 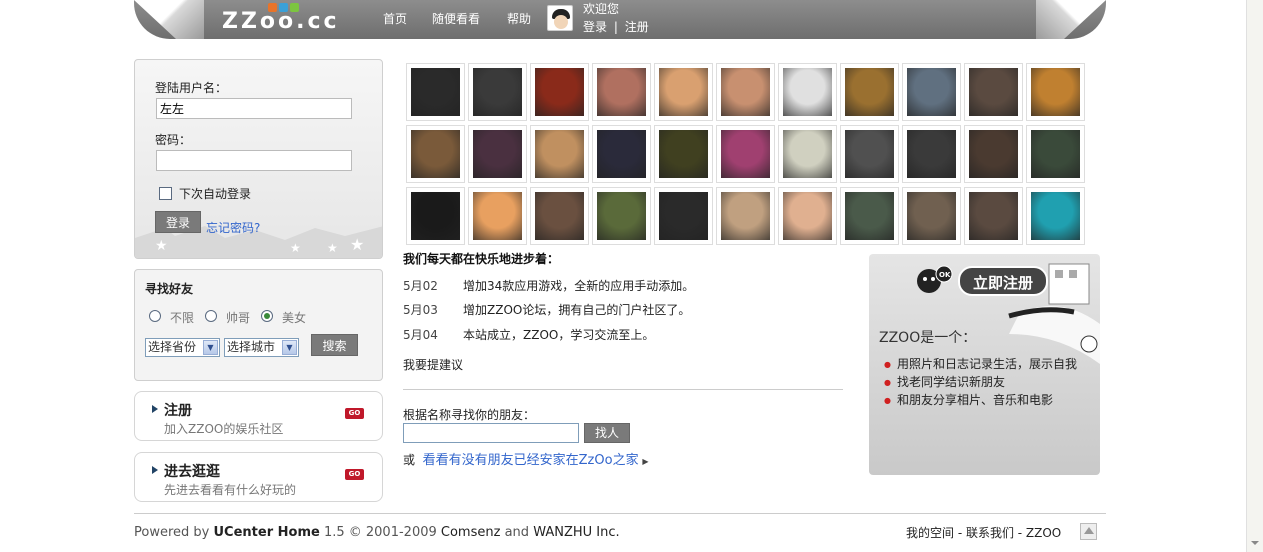 What do you see at coordinates (579, 286) in the screenshot?
I see `news-text: 增加34款应用游戏，全新的应用手动添加。` at bounding box center [579, 286].